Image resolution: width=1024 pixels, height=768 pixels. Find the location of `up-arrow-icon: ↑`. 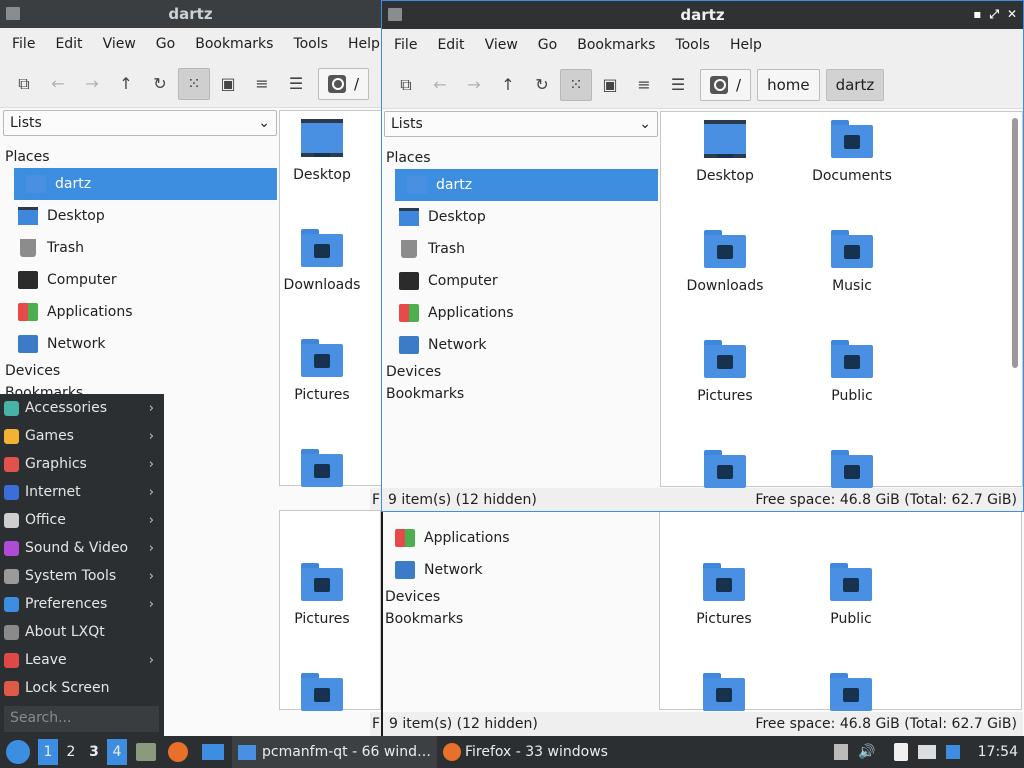

up-arrow-icon: ↑ is located at coordinates (508, 85).